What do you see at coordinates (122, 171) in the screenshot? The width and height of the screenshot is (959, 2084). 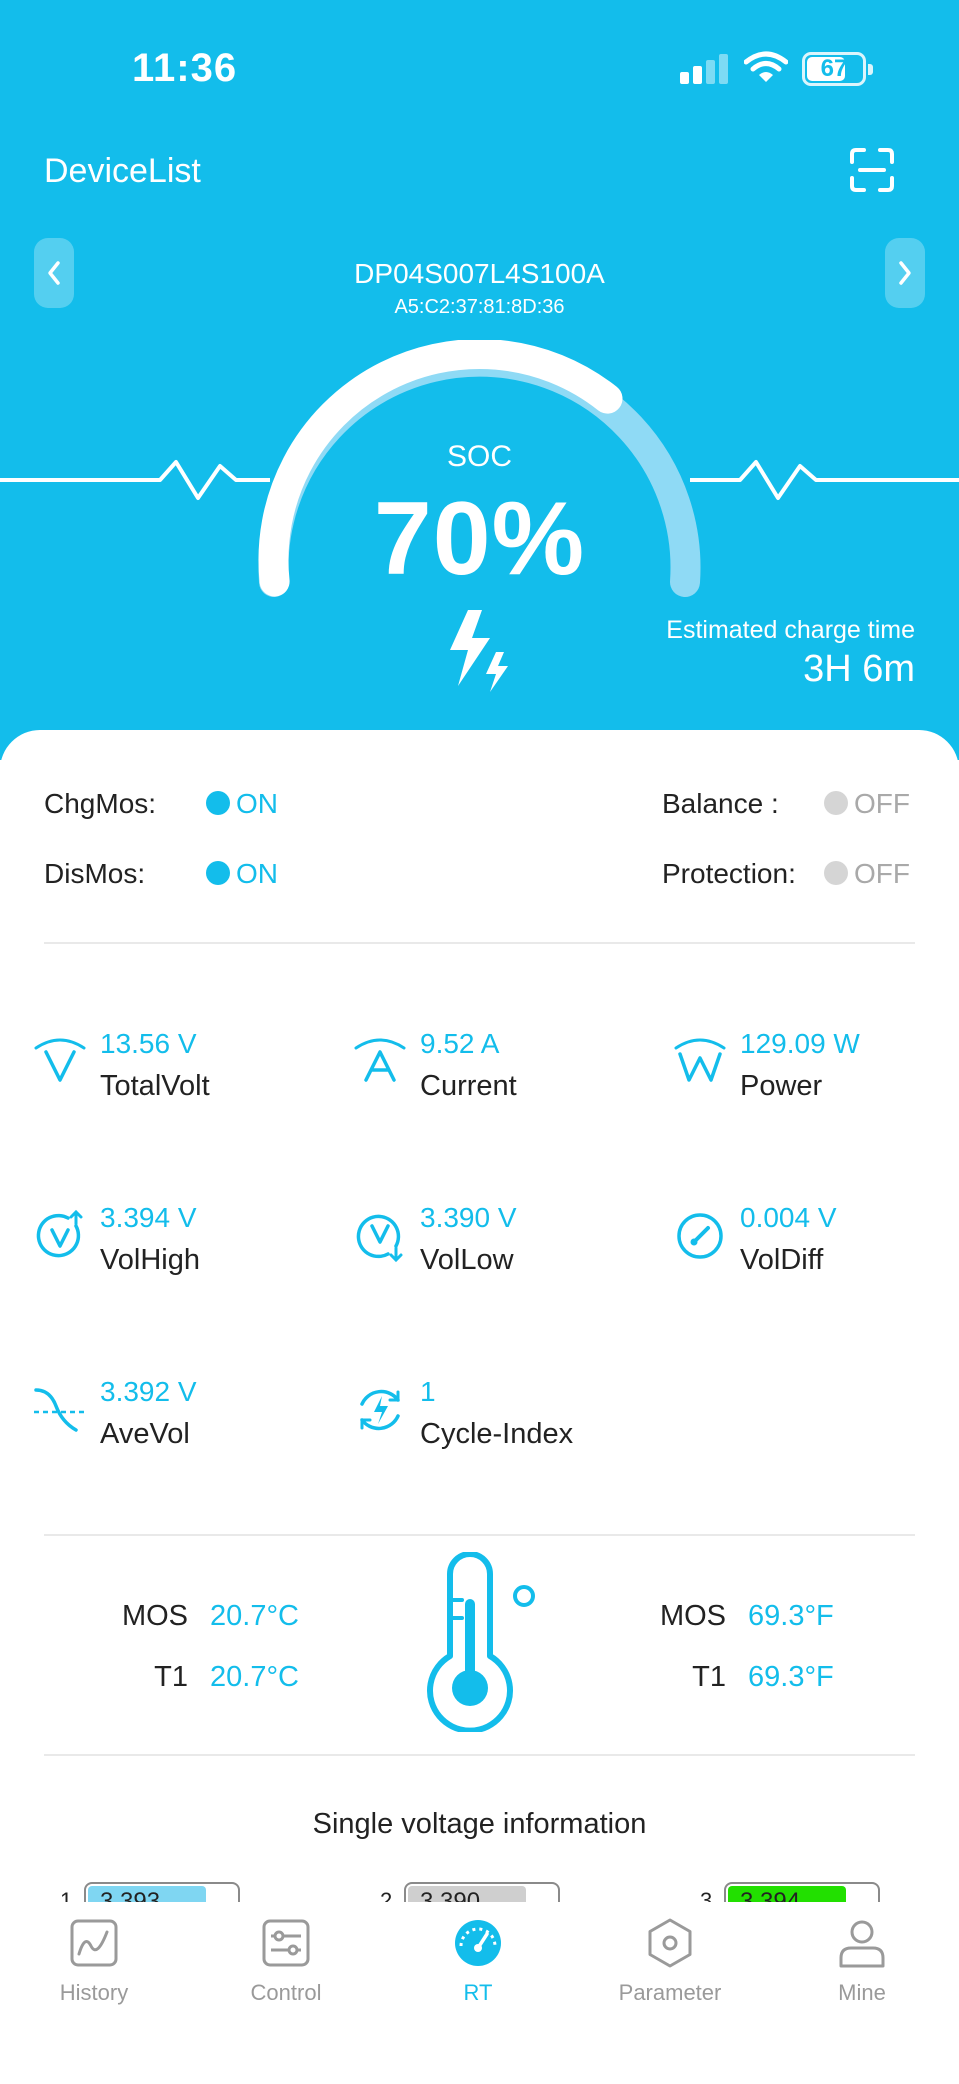 I see `device-list-link: DeviceList` at bounding box center [122, 171].